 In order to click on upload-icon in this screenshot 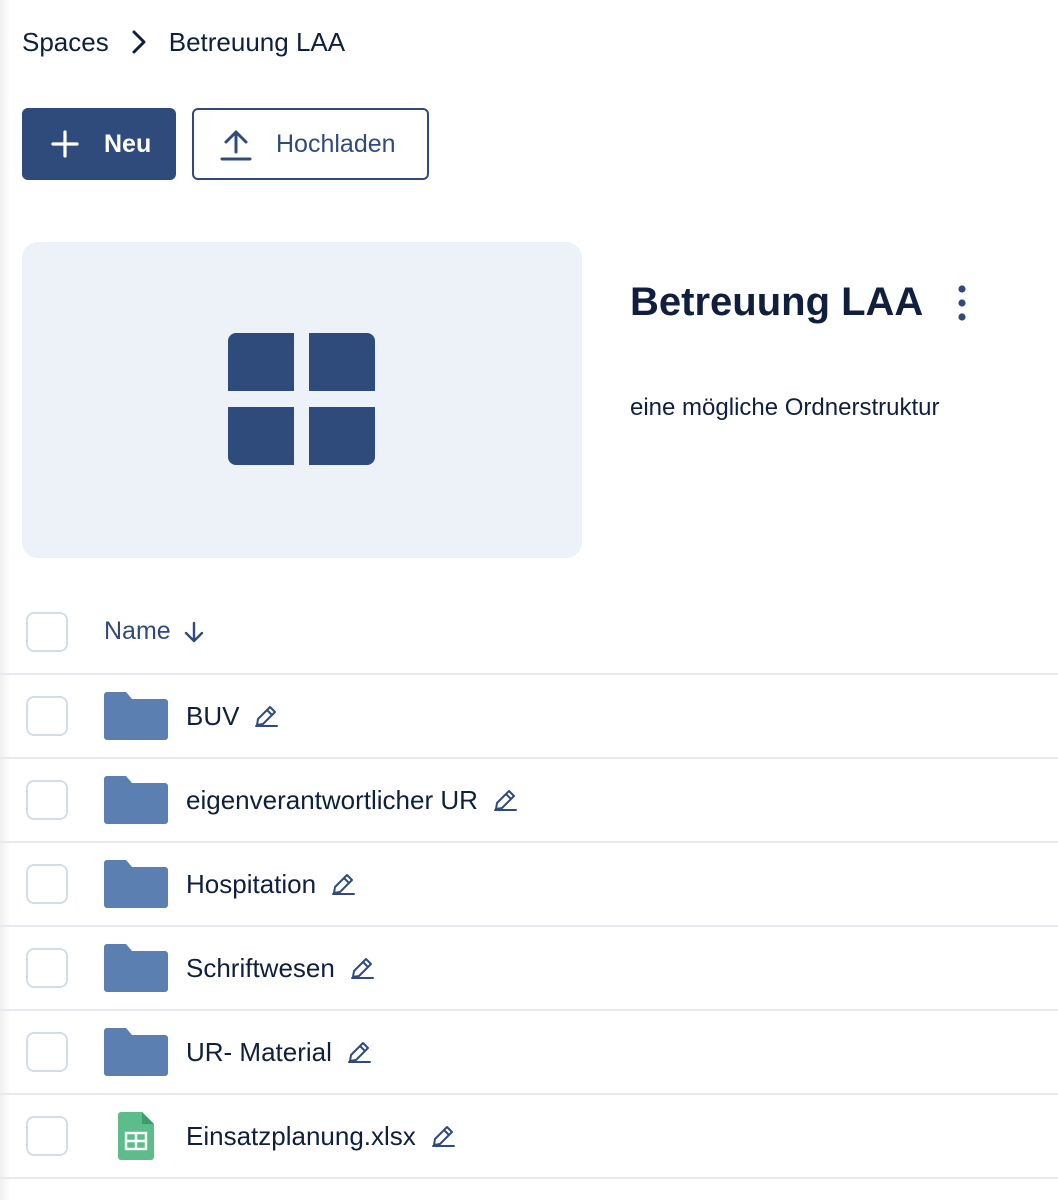, I will do `click(236, 144)`.